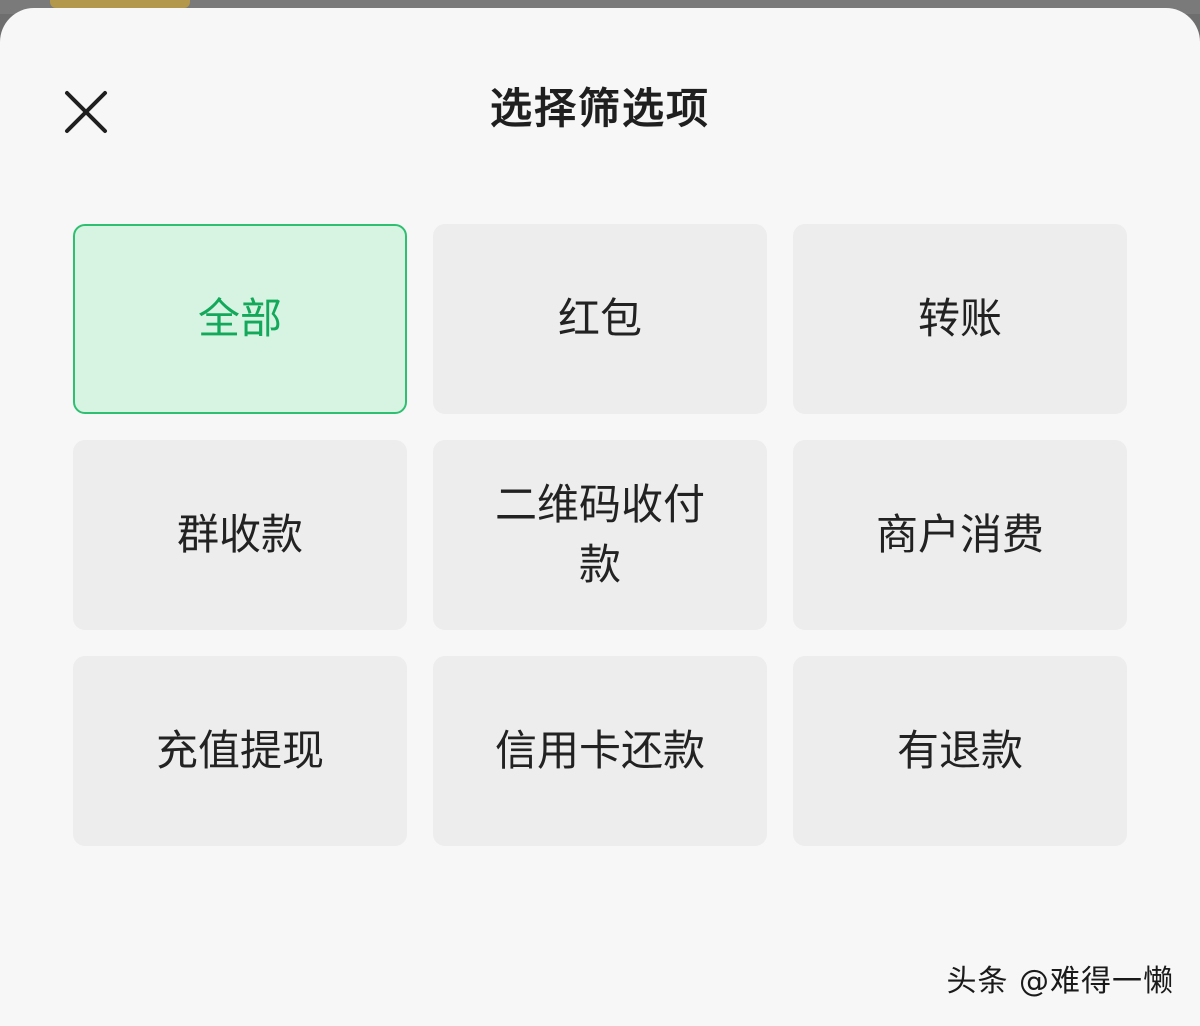  I want to click on filter-option-label: 群收款, so click(239, 534).